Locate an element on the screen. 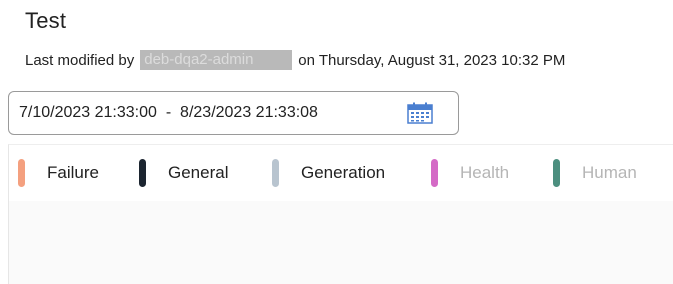  legend-item-failure: Failure is located at coordinates (58, 173).